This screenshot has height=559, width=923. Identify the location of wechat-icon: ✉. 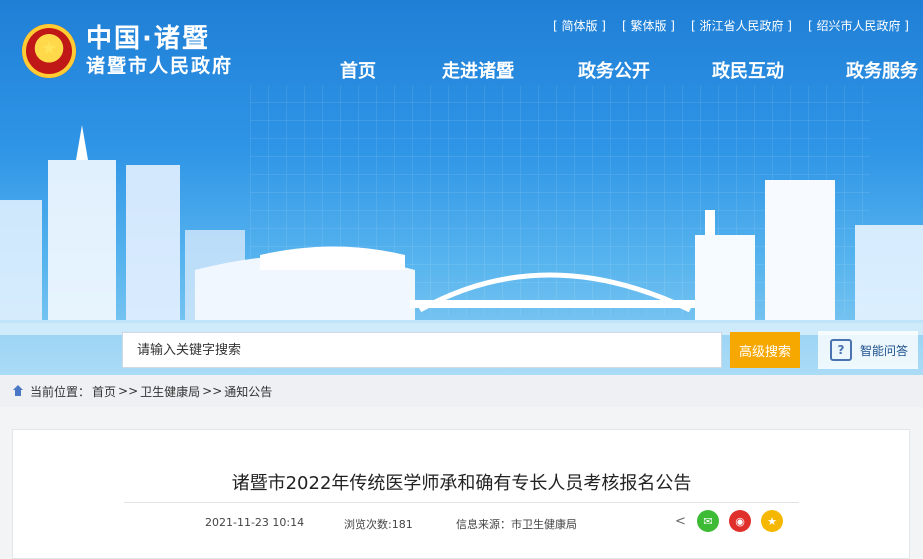
(708, 521).